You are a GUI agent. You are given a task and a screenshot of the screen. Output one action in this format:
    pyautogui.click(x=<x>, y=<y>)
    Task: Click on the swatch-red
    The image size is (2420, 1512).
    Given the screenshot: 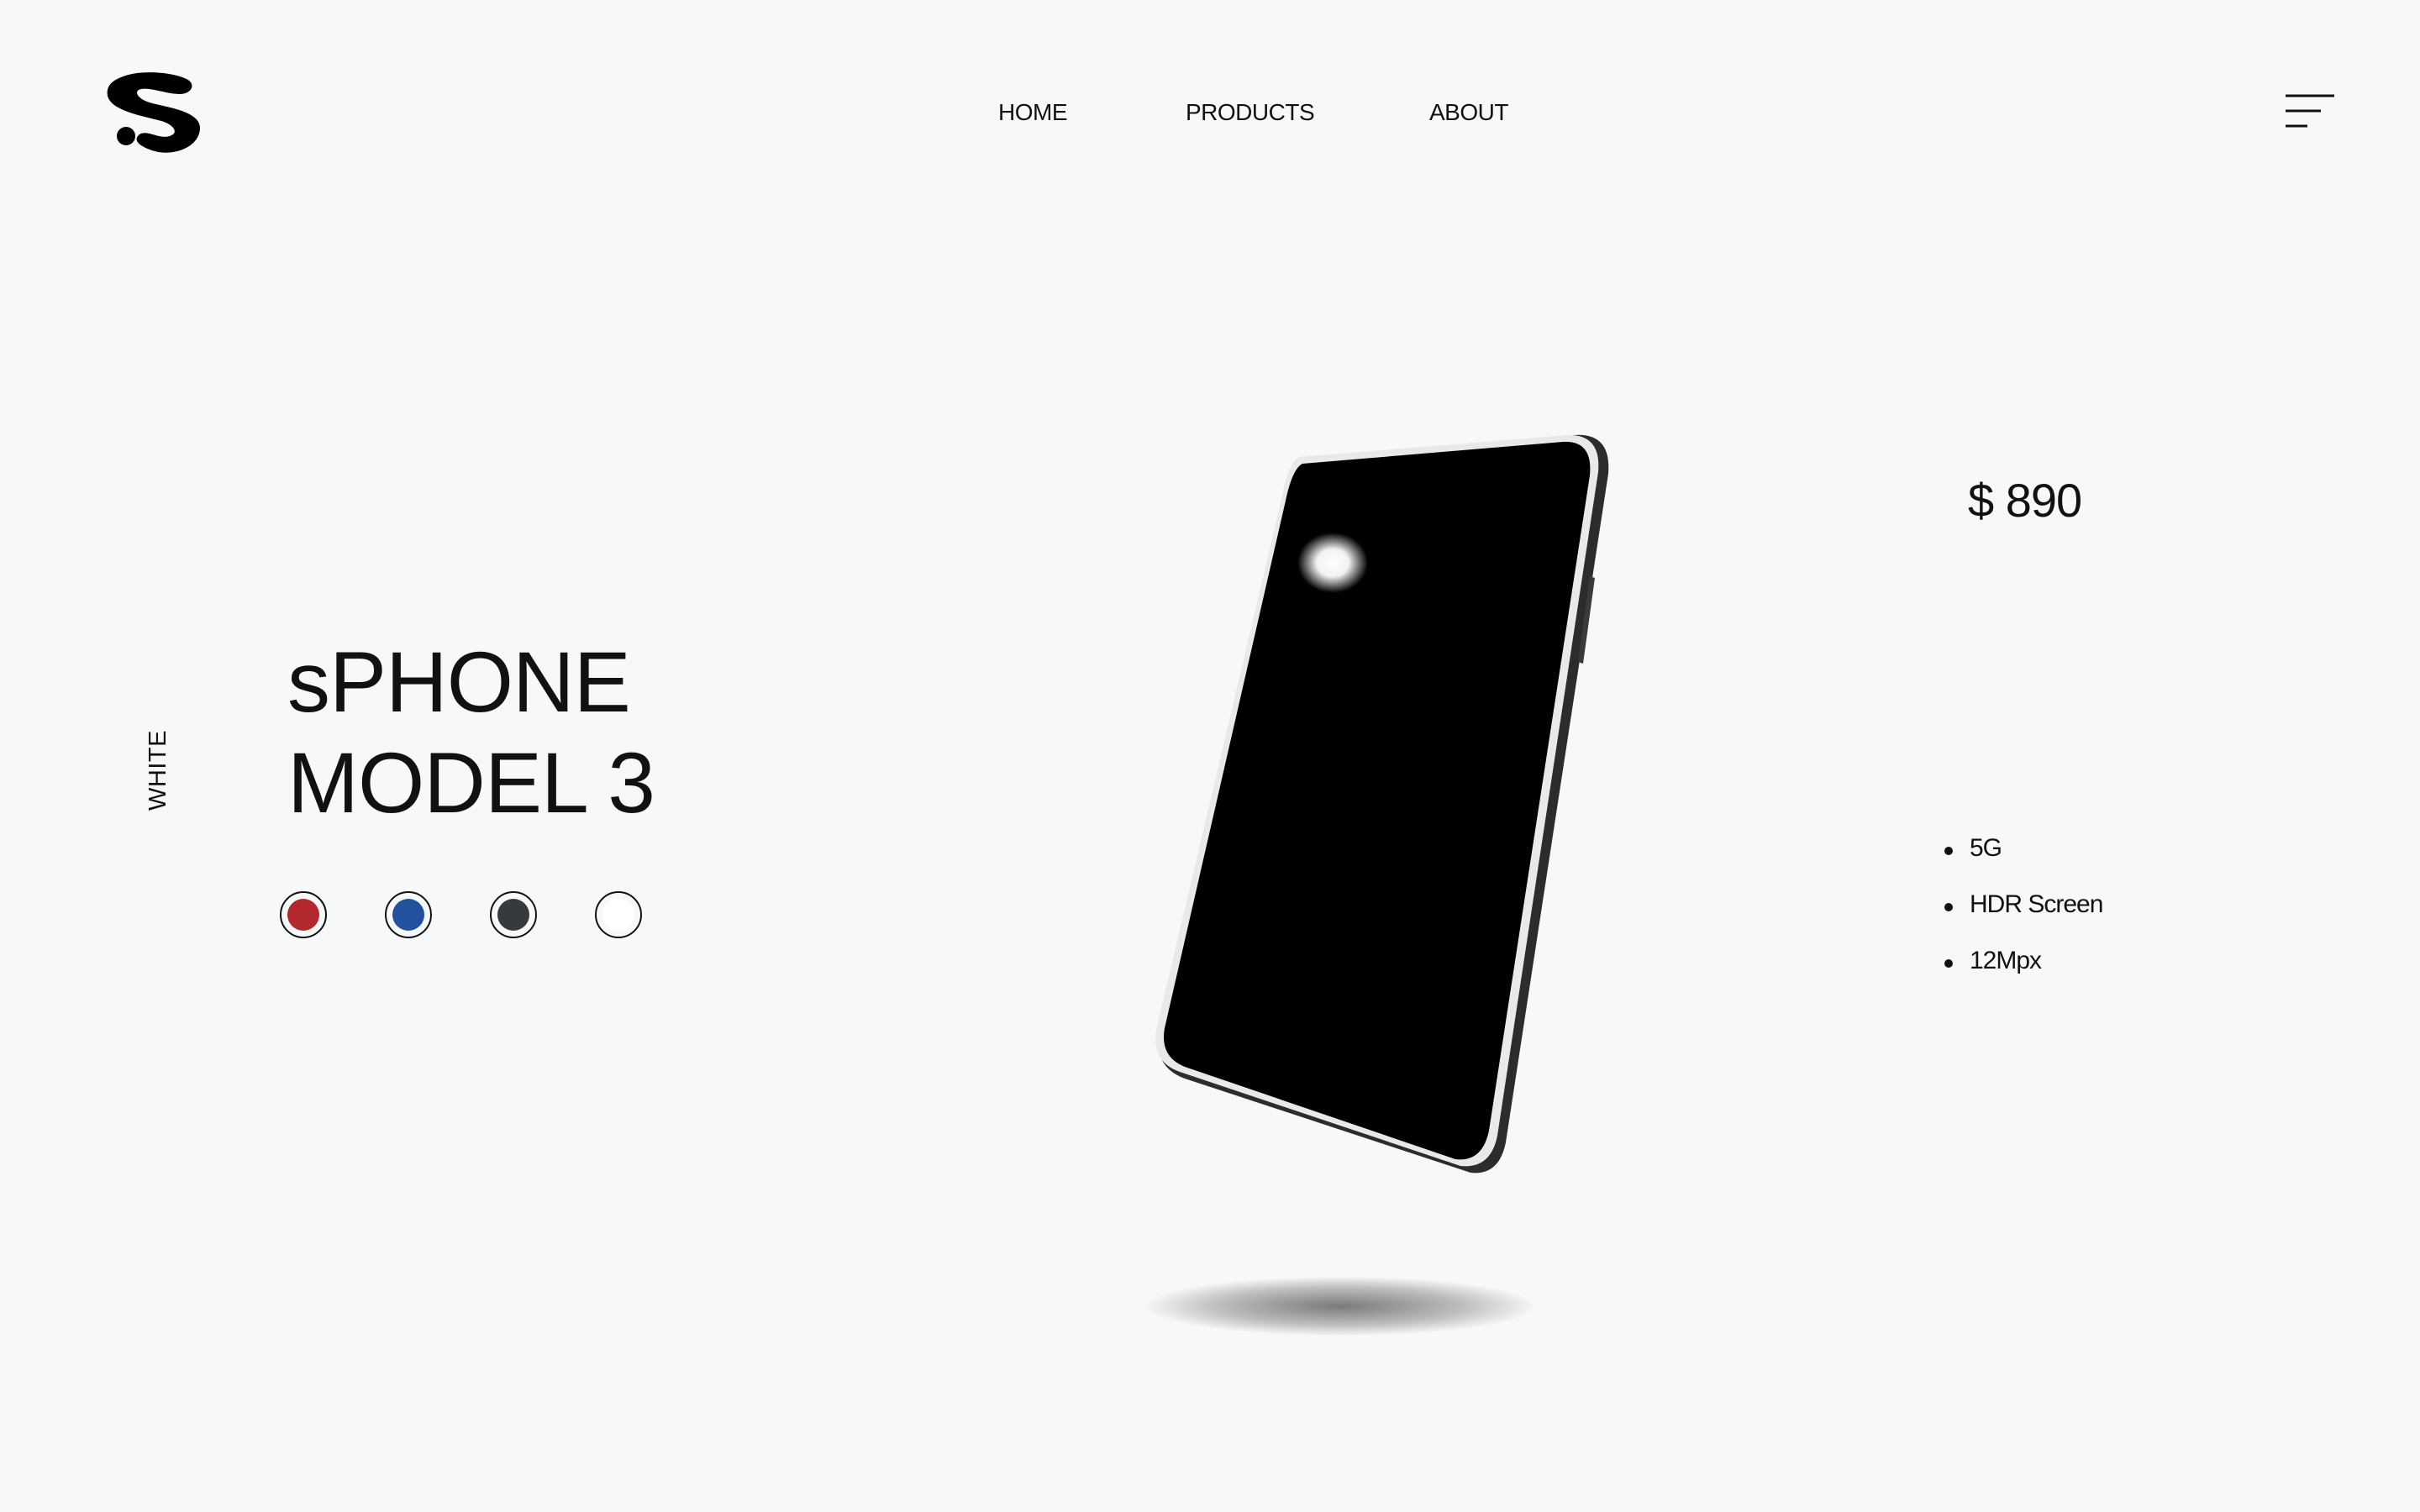 What is the action you would take?
    pyautogui.click(x=303, y=914)
    